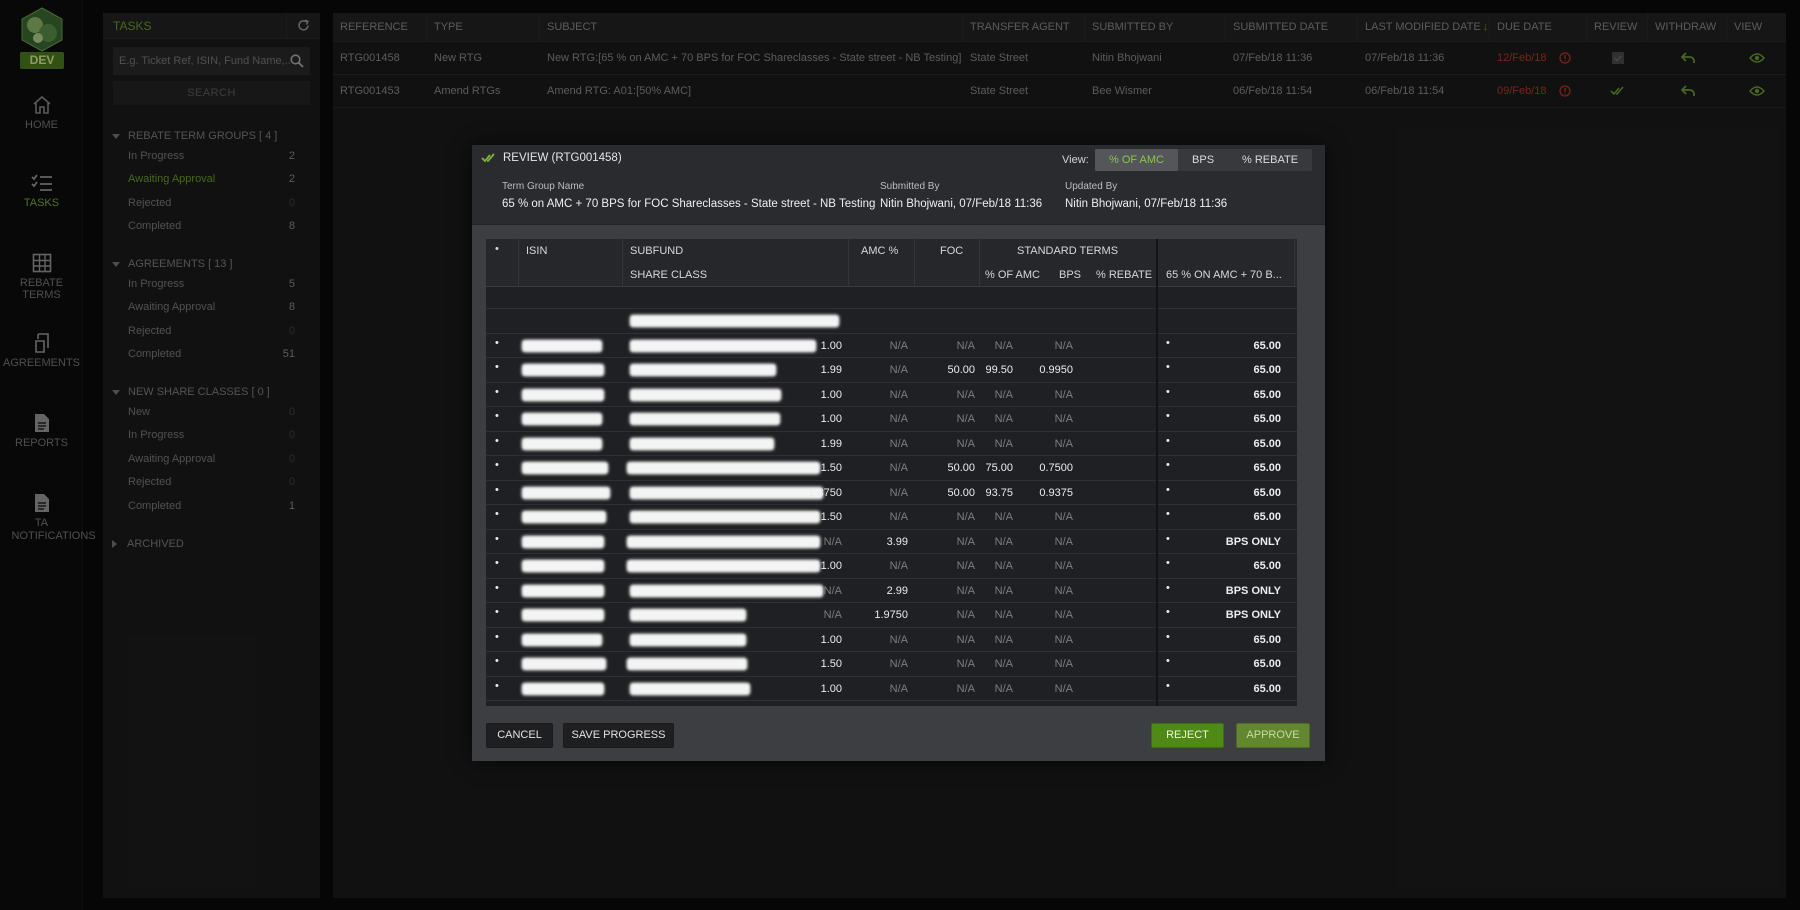 Image resolution: width=1800 pixels, height=910 pixels. What do you see at coordinates (999, 492) in the screenshot?
I see `cell-bps: 93.75` at bounding box center [999, 492].